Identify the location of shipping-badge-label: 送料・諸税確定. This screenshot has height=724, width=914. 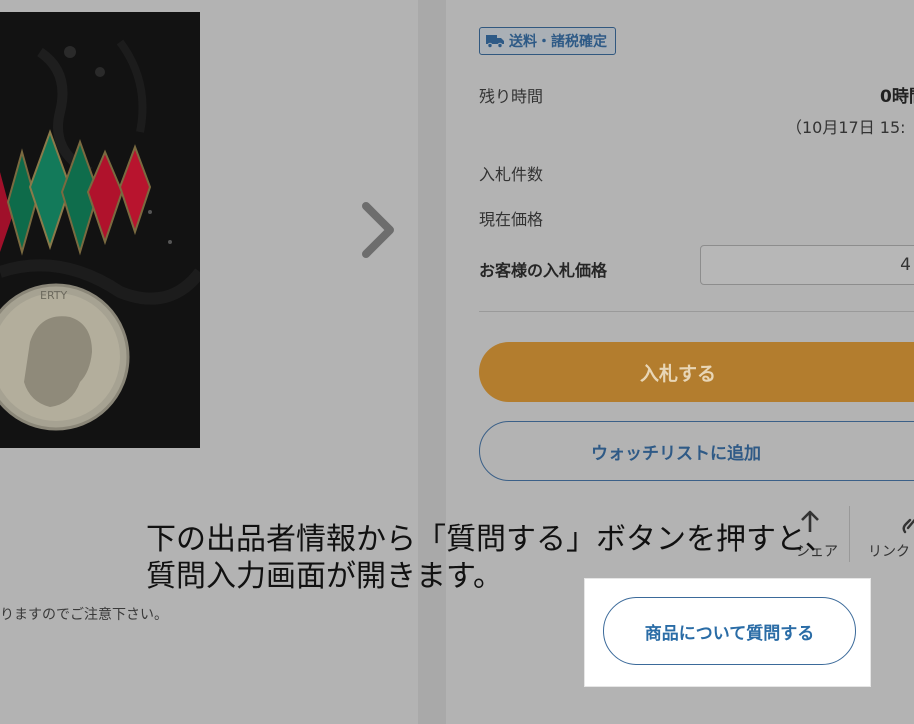
(558, 42).